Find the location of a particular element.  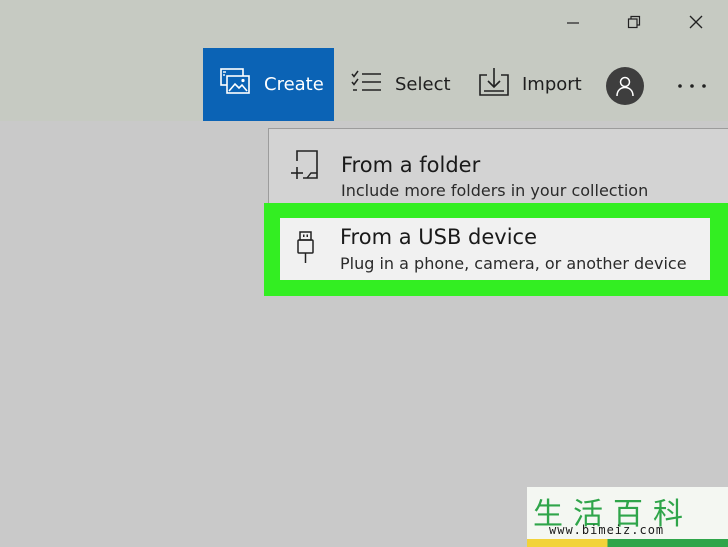

create-label: Create is located at coordinates (294, 84).